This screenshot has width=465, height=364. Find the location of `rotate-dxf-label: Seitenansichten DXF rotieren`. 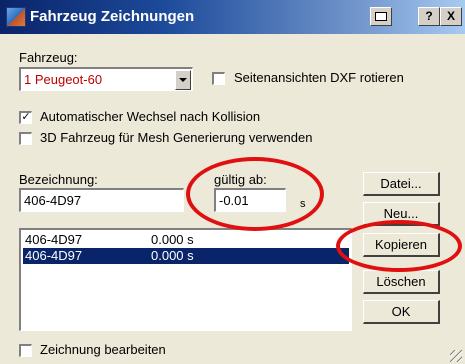

rotate-dxf-label: Seitenansichten DXF rotieren is located at coordinates (319, 77).